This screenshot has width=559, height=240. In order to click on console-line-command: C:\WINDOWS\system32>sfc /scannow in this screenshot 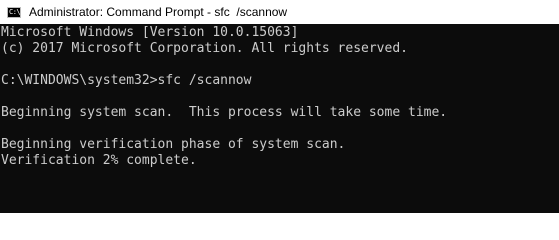, I will do `click(126, 80)`.